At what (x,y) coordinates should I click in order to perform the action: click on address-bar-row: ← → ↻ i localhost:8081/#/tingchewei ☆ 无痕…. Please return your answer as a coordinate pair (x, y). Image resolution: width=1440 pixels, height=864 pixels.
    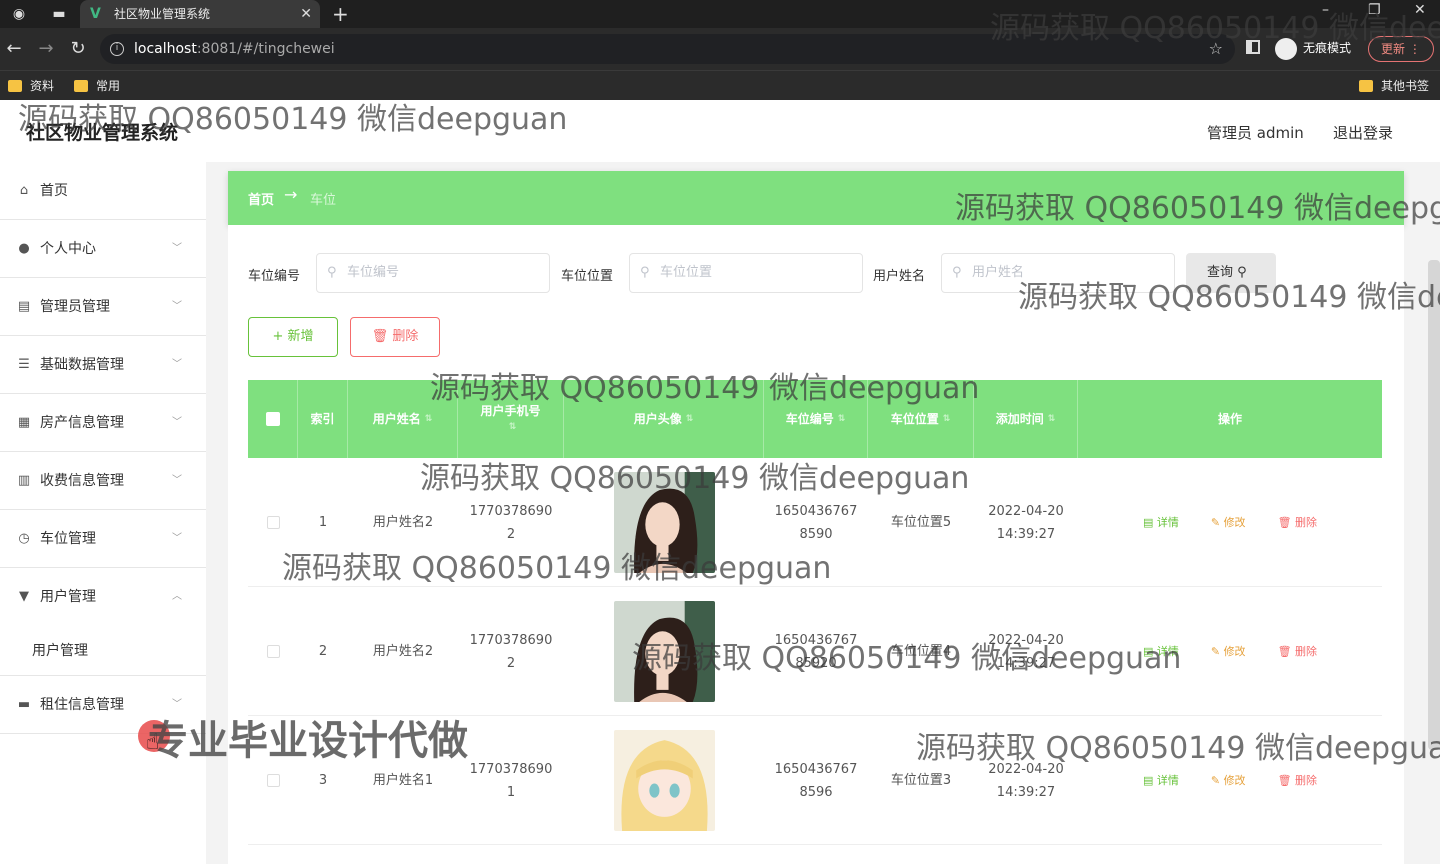
    Looking at the image, I should click on (720, 49).